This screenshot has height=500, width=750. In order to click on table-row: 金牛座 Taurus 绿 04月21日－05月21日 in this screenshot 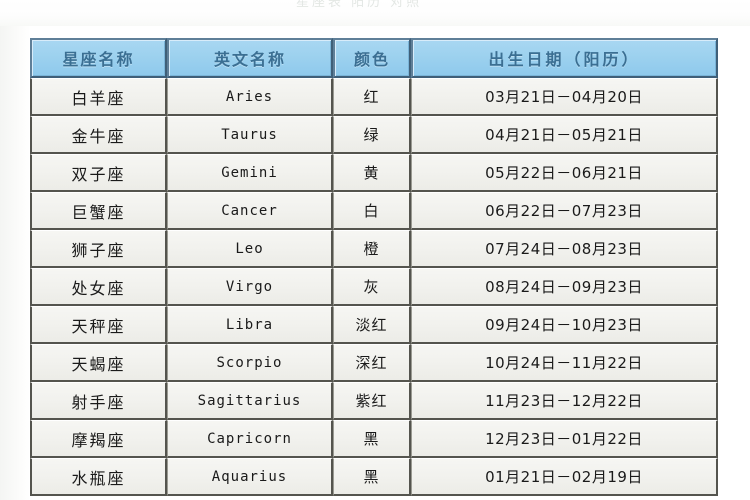, I will do `click(374, 135)`.